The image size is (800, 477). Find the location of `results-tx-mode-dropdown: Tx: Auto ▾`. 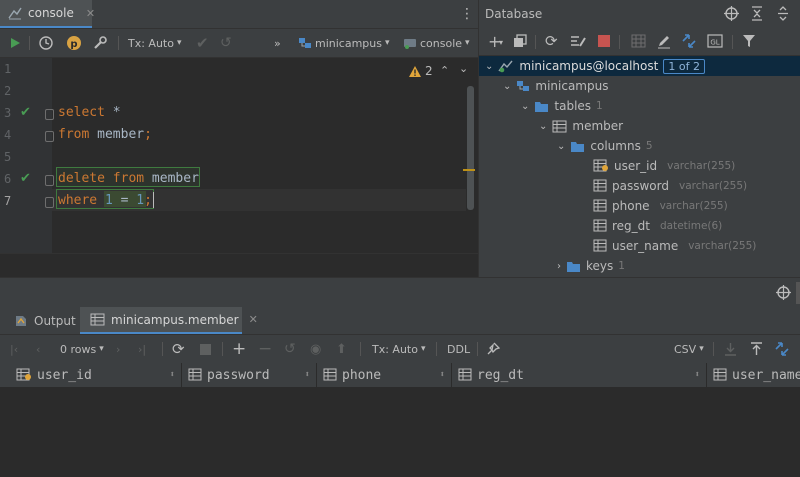

results-tx-mode-dropdown: Tx: Auto ▾ is located at coordinates (399, 349).